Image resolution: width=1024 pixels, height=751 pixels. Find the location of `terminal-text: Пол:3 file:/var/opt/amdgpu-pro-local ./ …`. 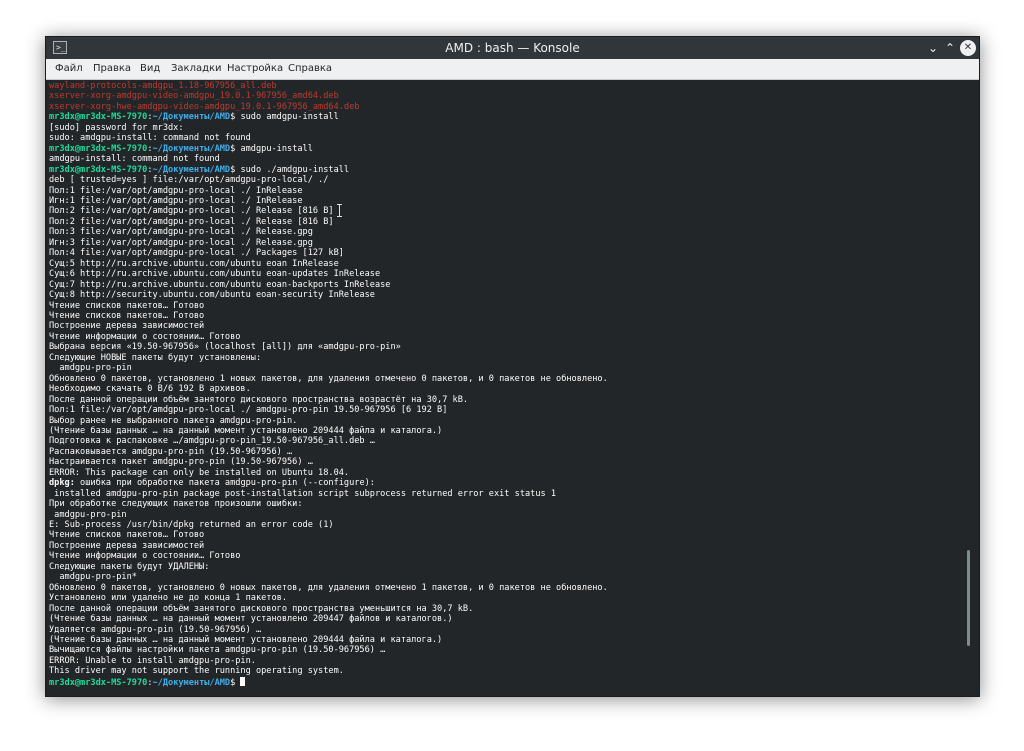

terminal-text: Пол:3 file:/var/opt/amdgpu-pro-local ./ … is located at coordinates (181, 232).